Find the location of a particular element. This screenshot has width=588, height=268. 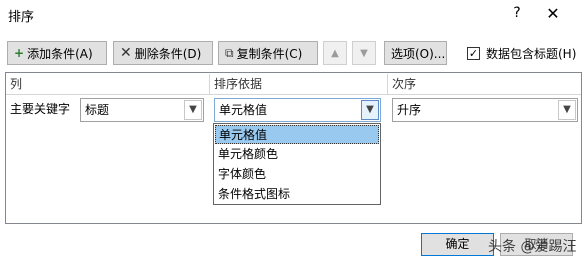

watermark-text: 头条 @爱踢汪 is located at coordinates (532, 247).